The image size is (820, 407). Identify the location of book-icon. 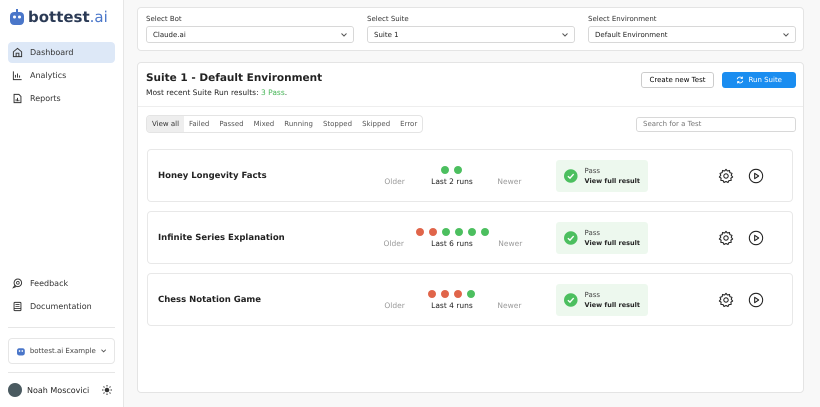
(17, 306).